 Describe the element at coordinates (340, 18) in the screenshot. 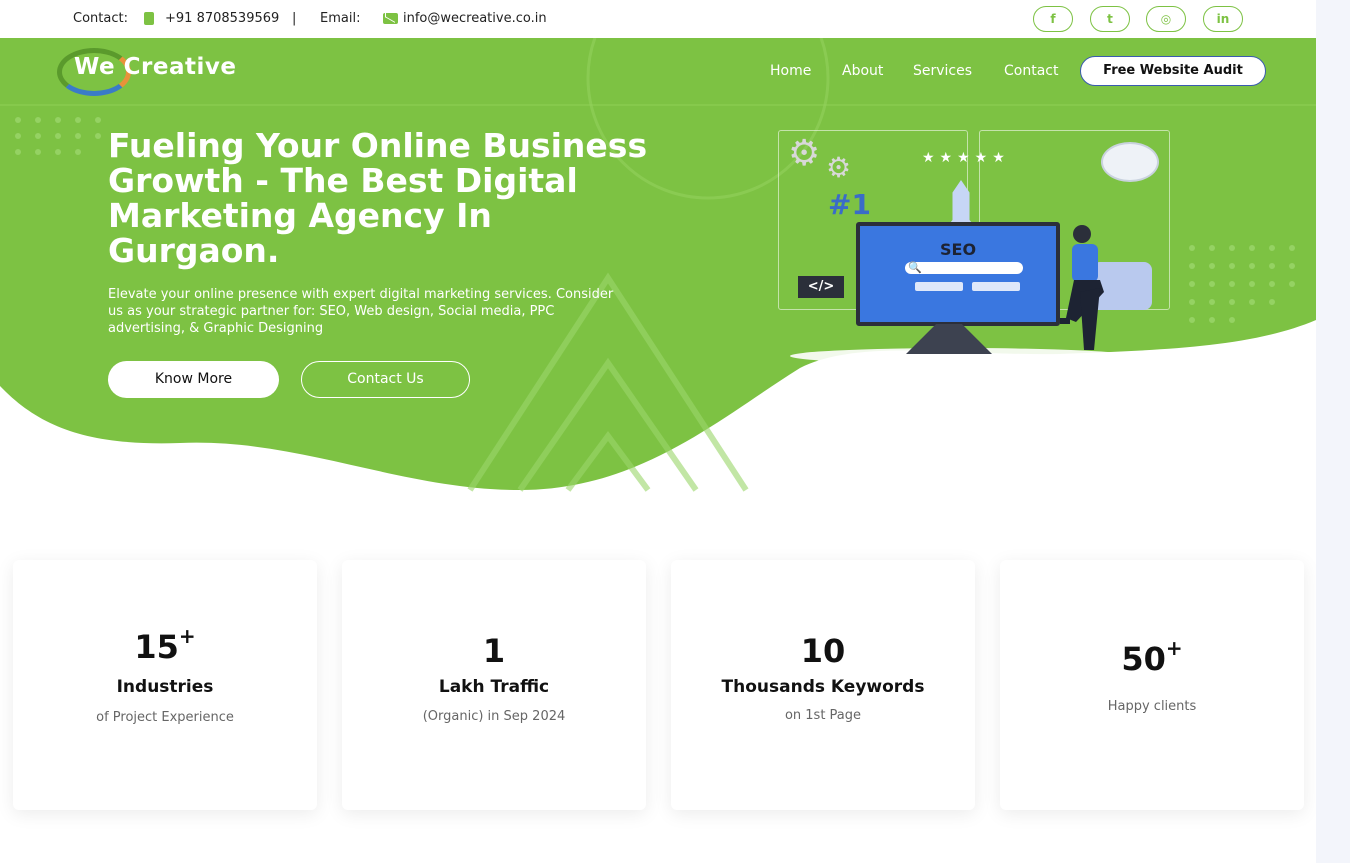

I see `email-label: Email:` at that location.